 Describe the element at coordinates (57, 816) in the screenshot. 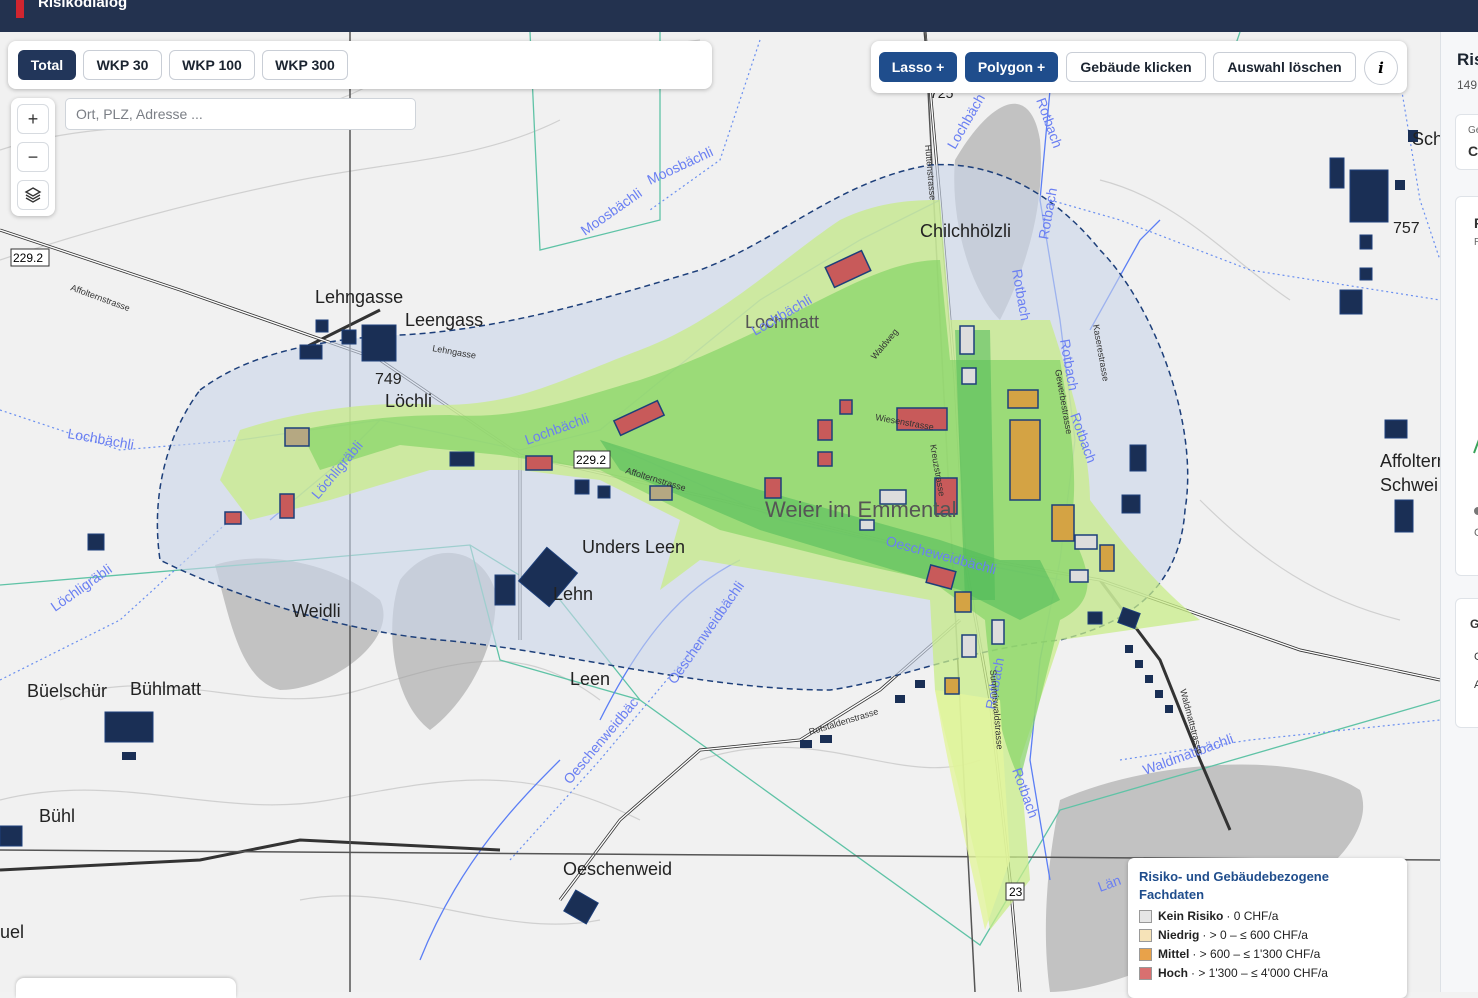

I see `svg-text: Bühl` at that location.